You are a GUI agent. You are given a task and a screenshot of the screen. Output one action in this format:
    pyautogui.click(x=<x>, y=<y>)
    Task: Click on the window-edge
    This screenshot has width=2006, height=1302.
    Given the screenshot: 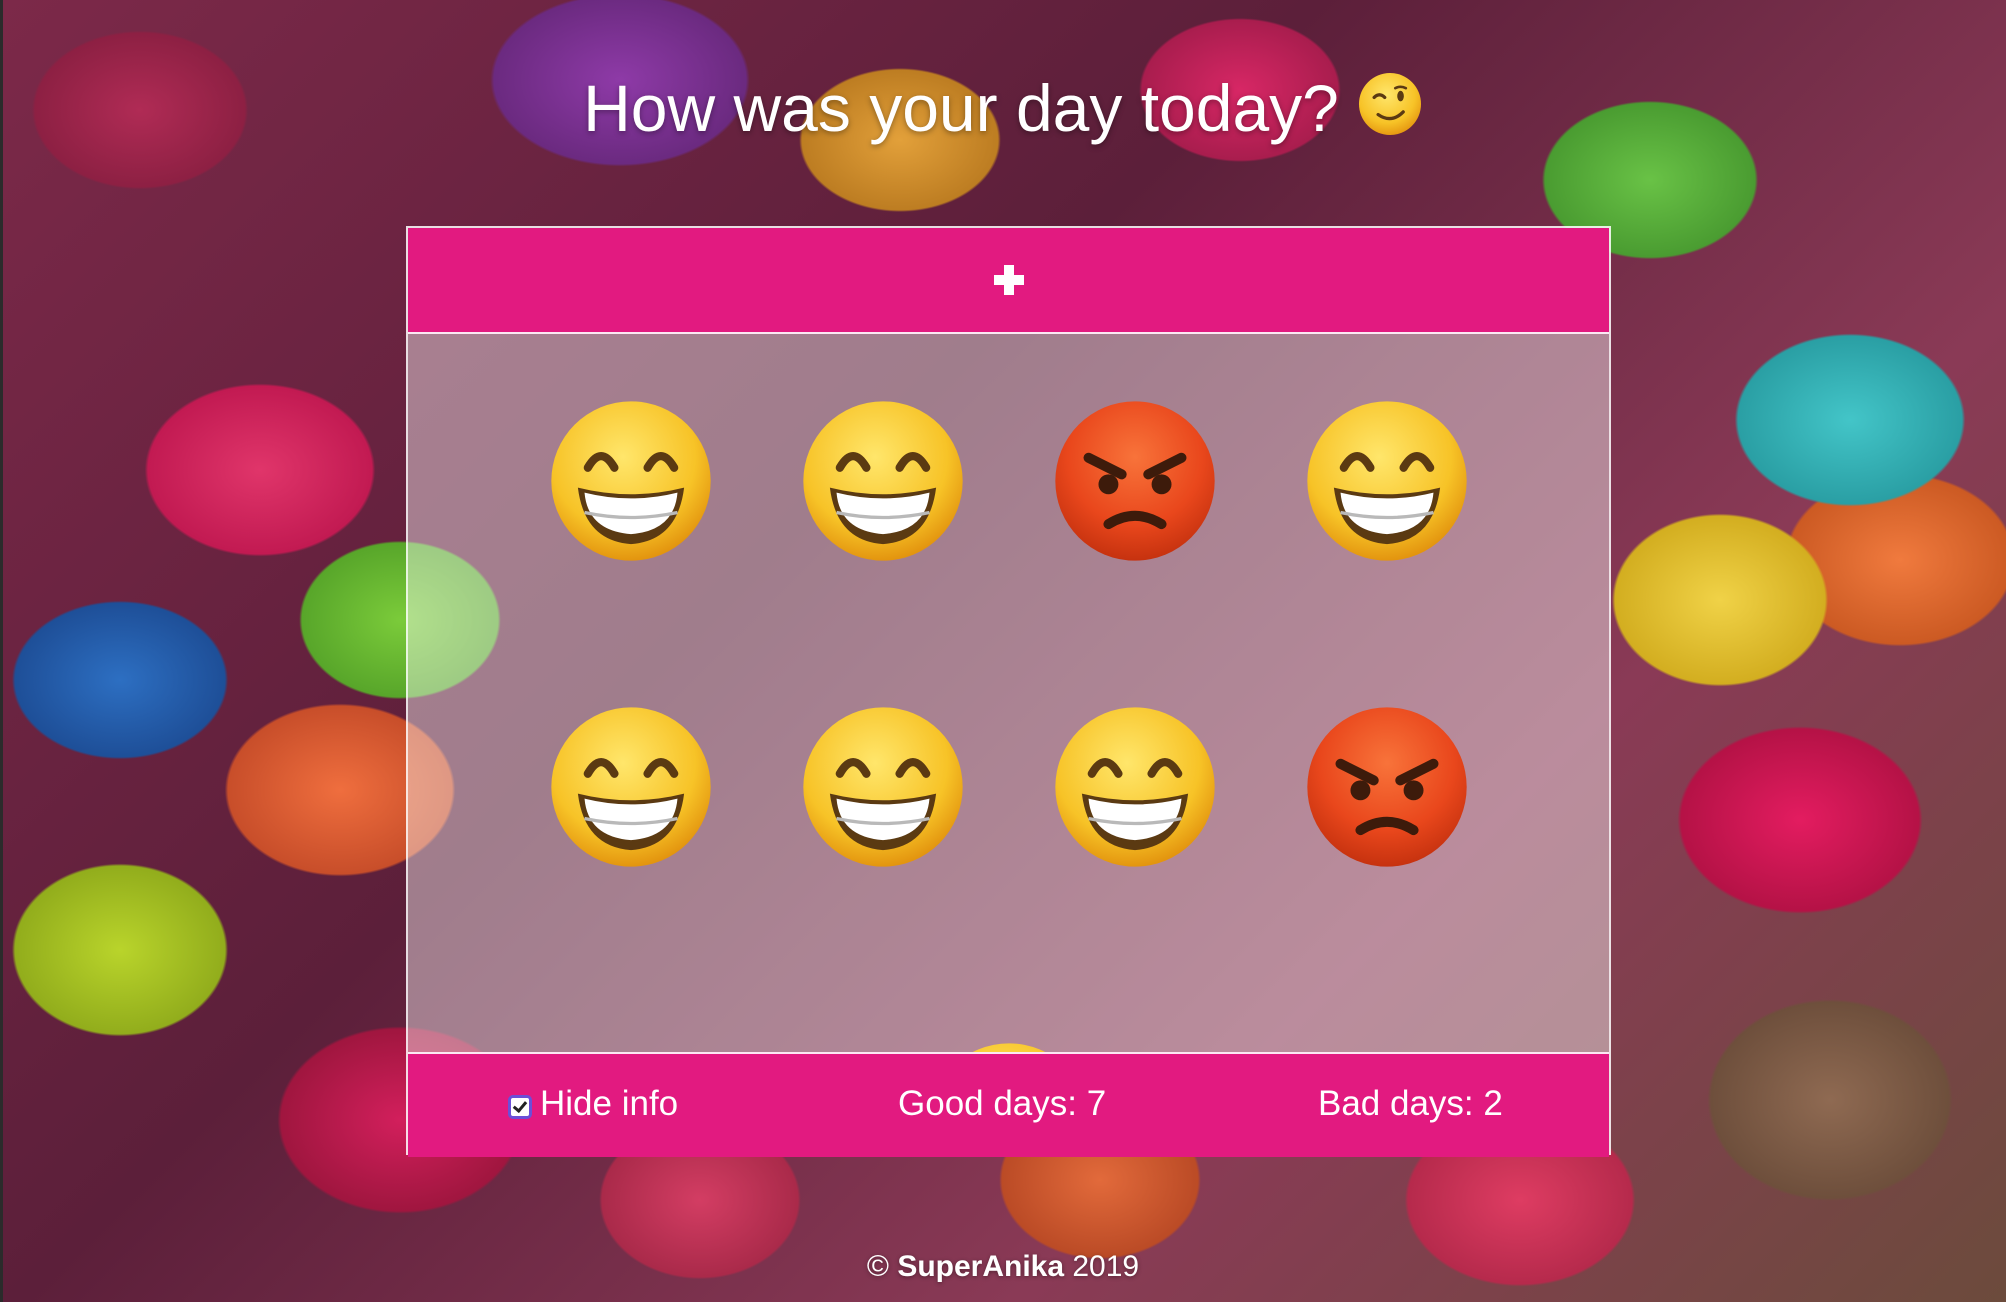 What is the action you would take?
    pyautogui.click(x=1, y=651)
    